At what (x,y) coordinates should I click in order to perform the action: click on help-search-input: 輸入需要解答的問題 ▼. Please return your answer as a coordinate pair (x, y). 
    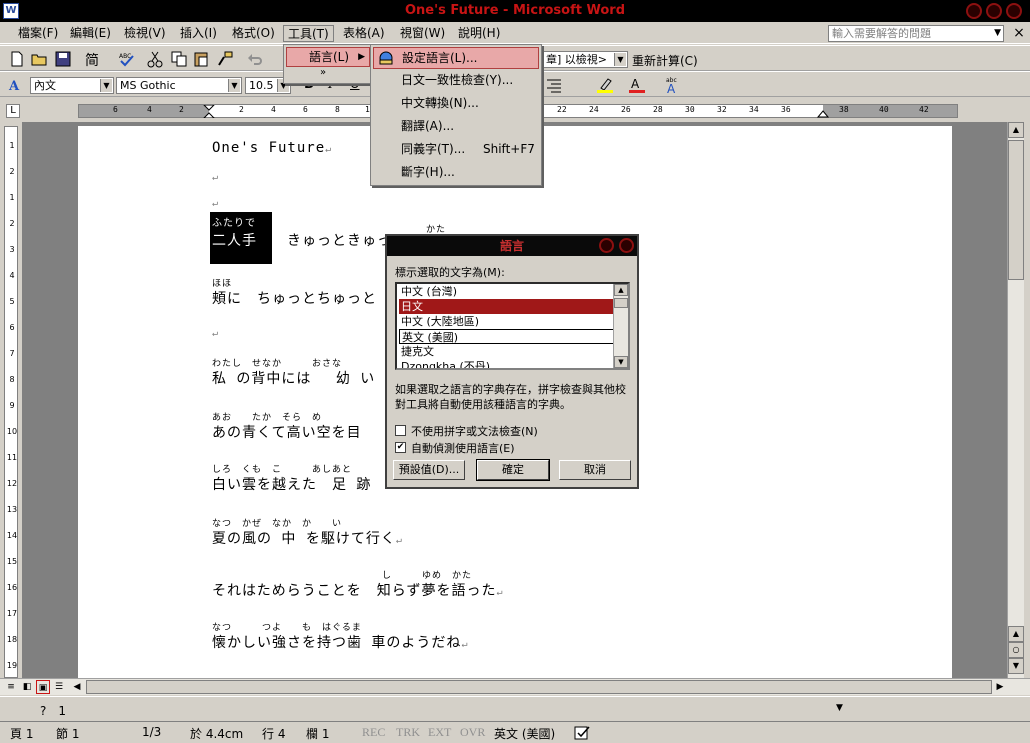
    Looking at the image, I should click on (916, 33).